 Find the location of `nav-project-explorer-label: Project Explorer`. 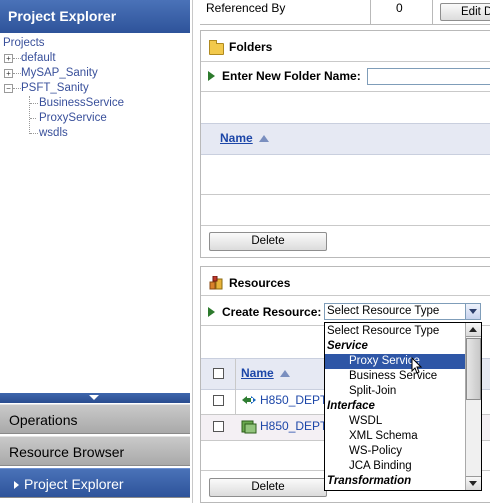

nav-project-explorer-label: Project Explorer is located at coordinates (74, 484).